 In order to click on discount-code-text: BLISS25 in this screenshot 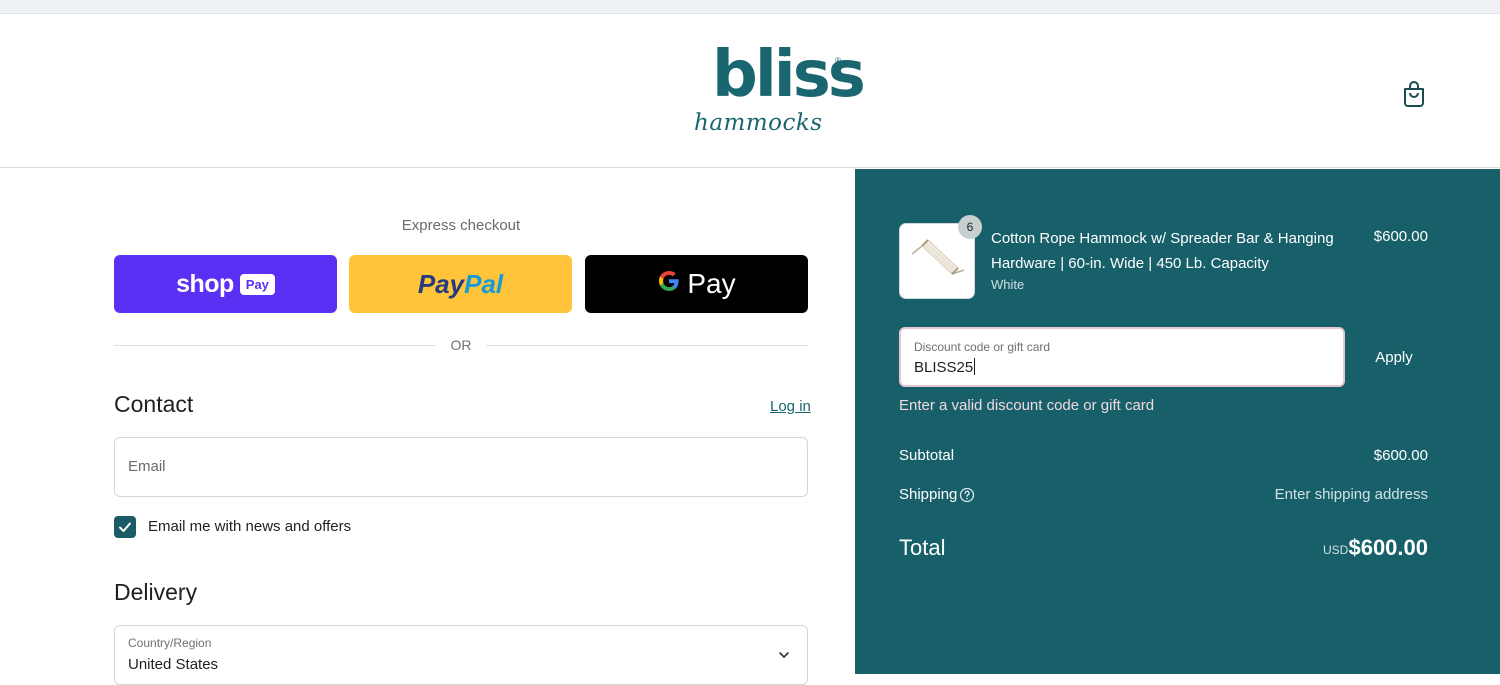, I will do `click(944, 367)`.